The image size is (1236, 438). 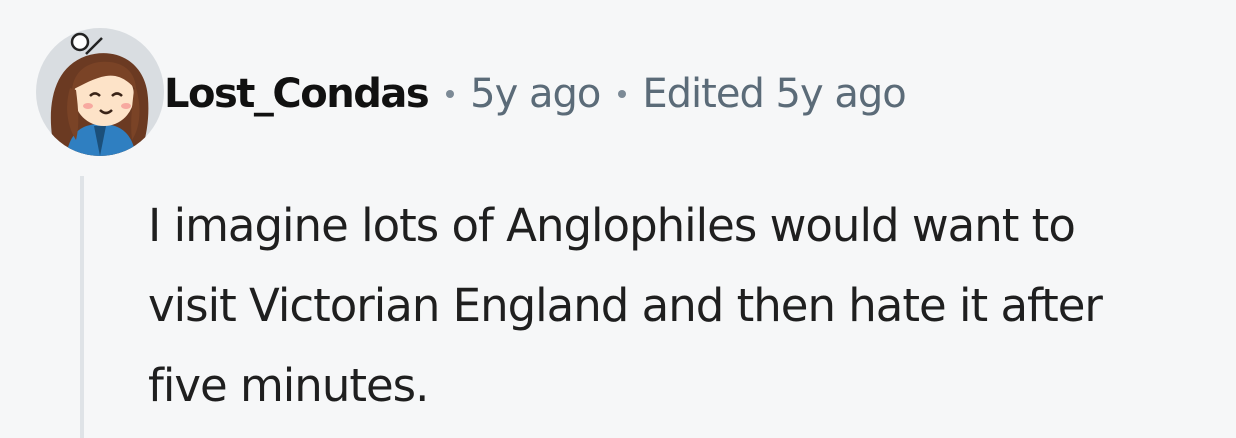 I want to click on cartoon-girl-avatar-icon, so click(x=100, y=92).